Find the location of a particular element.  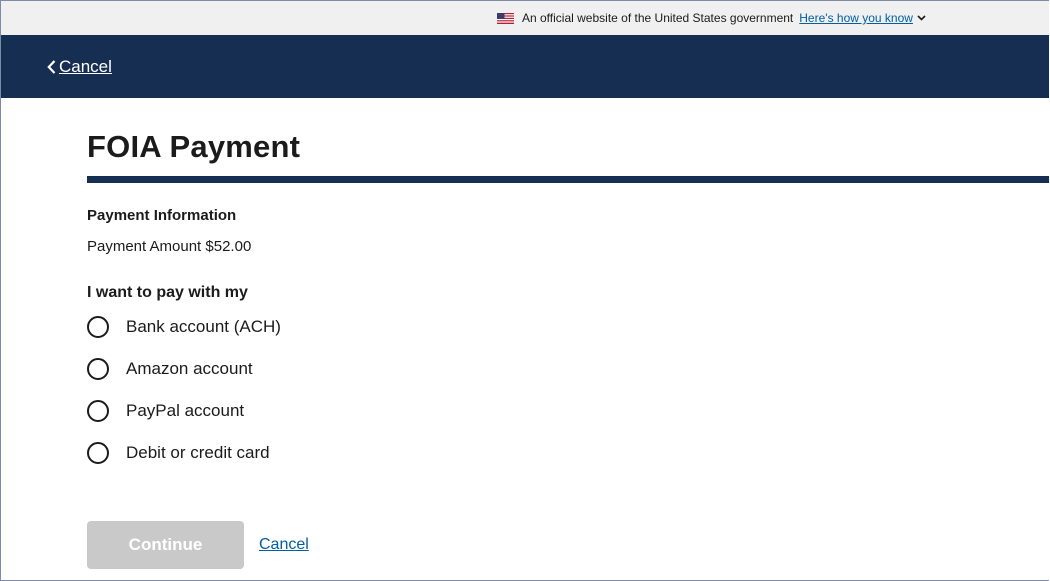

cancel-link: Cancel is located at coordinates (284, 545).